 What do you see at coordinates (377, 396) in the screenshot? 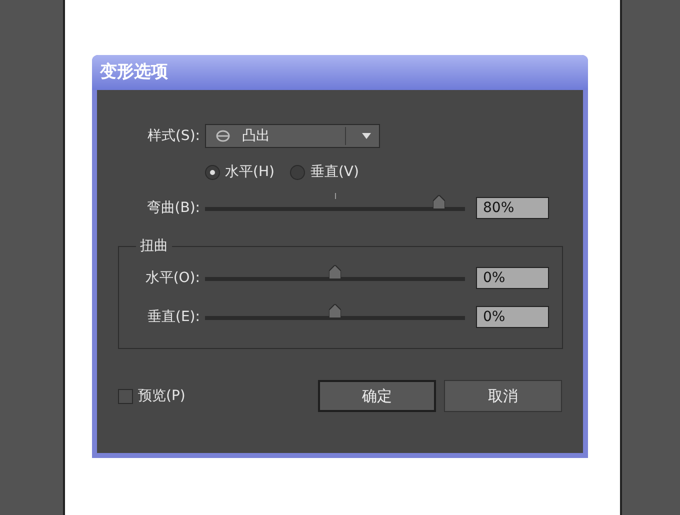
I see `dialog-button: 确定` at bounding box center [377, 396].